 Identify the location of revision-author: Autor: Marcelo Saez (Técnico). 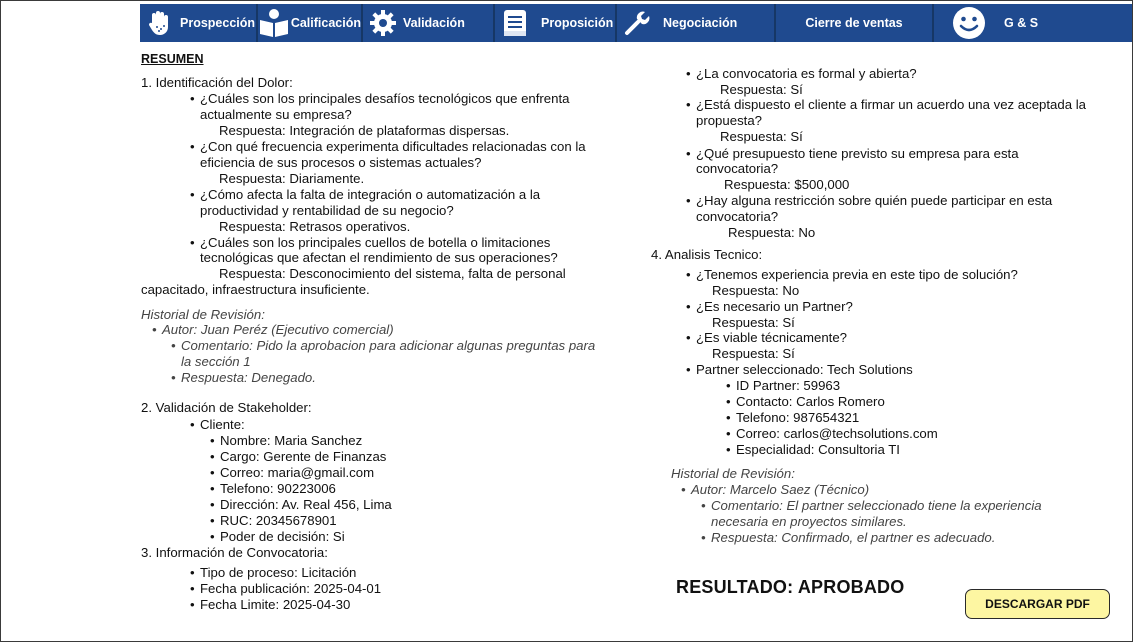
(775, 490).